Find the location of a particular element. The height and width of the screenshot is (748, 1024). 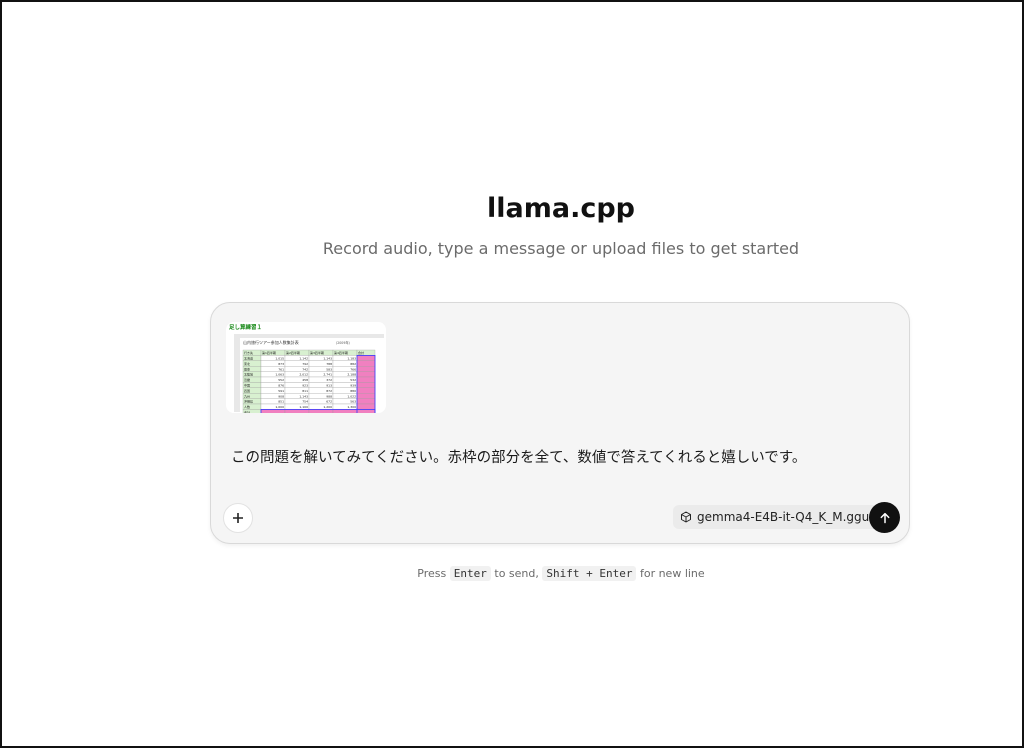

cell-value: 人数 is located at coordinates (247, 406).